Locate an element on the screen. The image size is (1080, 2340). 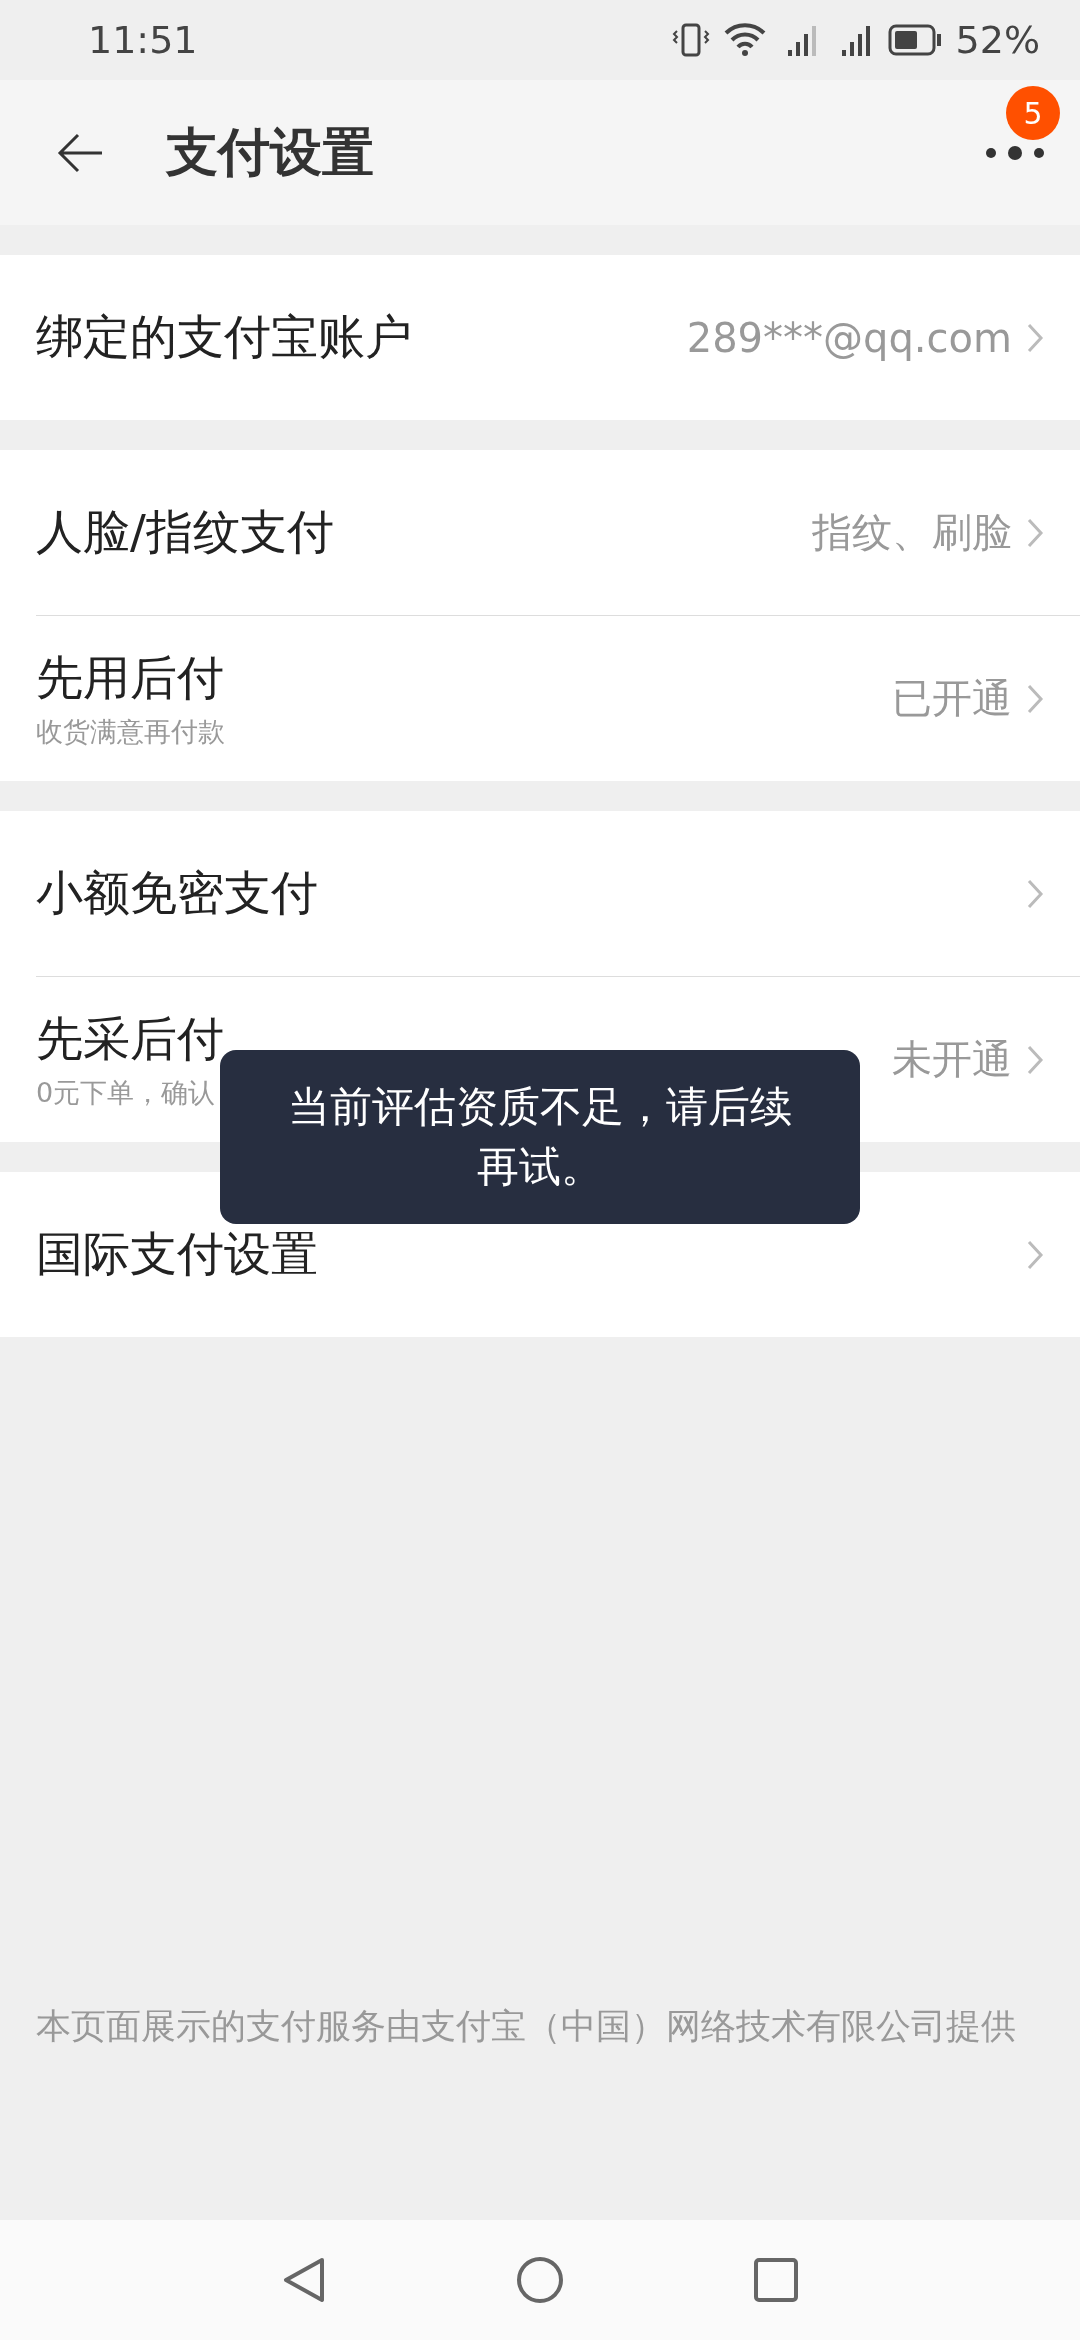
home-icon is located at coordinates (540, 2280).